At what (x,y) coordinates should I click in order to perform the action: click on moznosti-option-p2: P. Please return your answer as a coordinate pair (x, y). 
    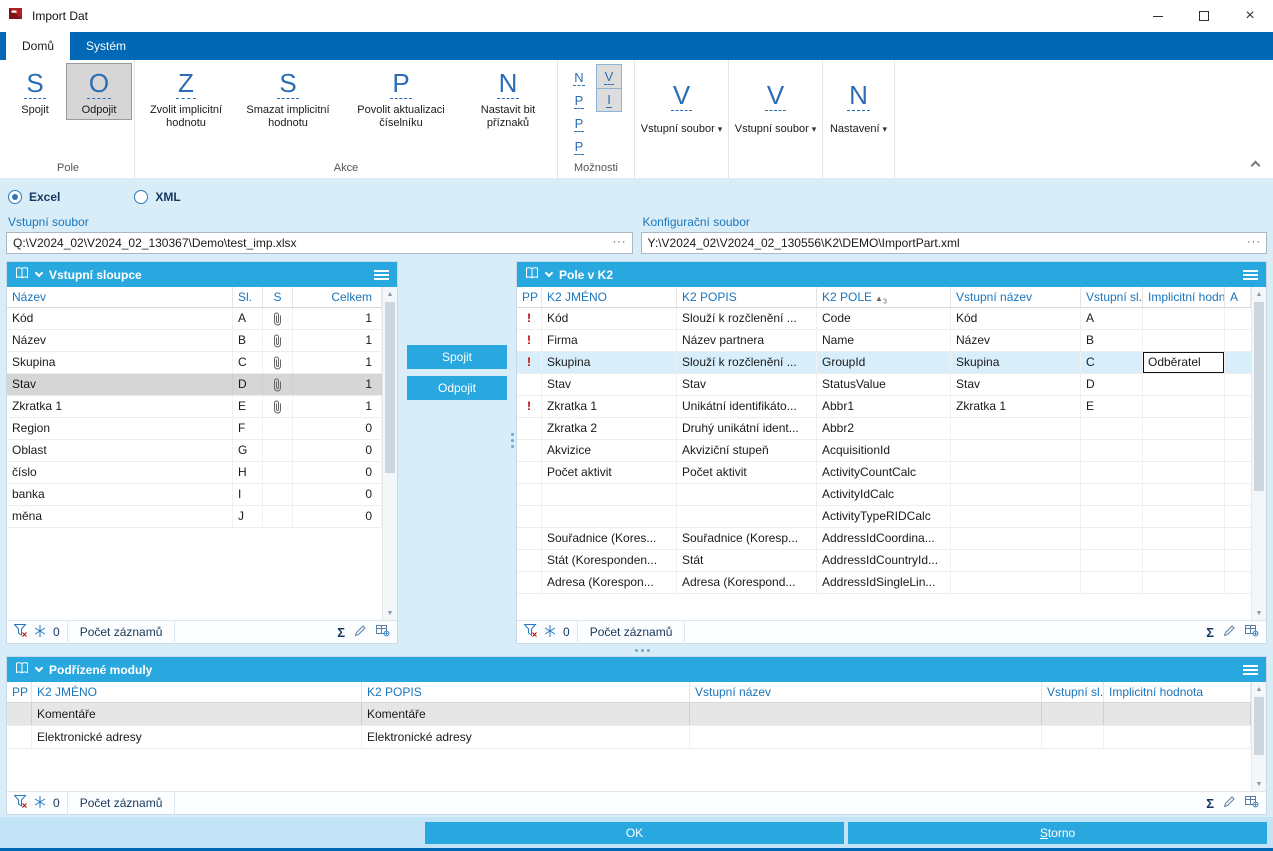
    Looking at the image, I should click on (579, 124).